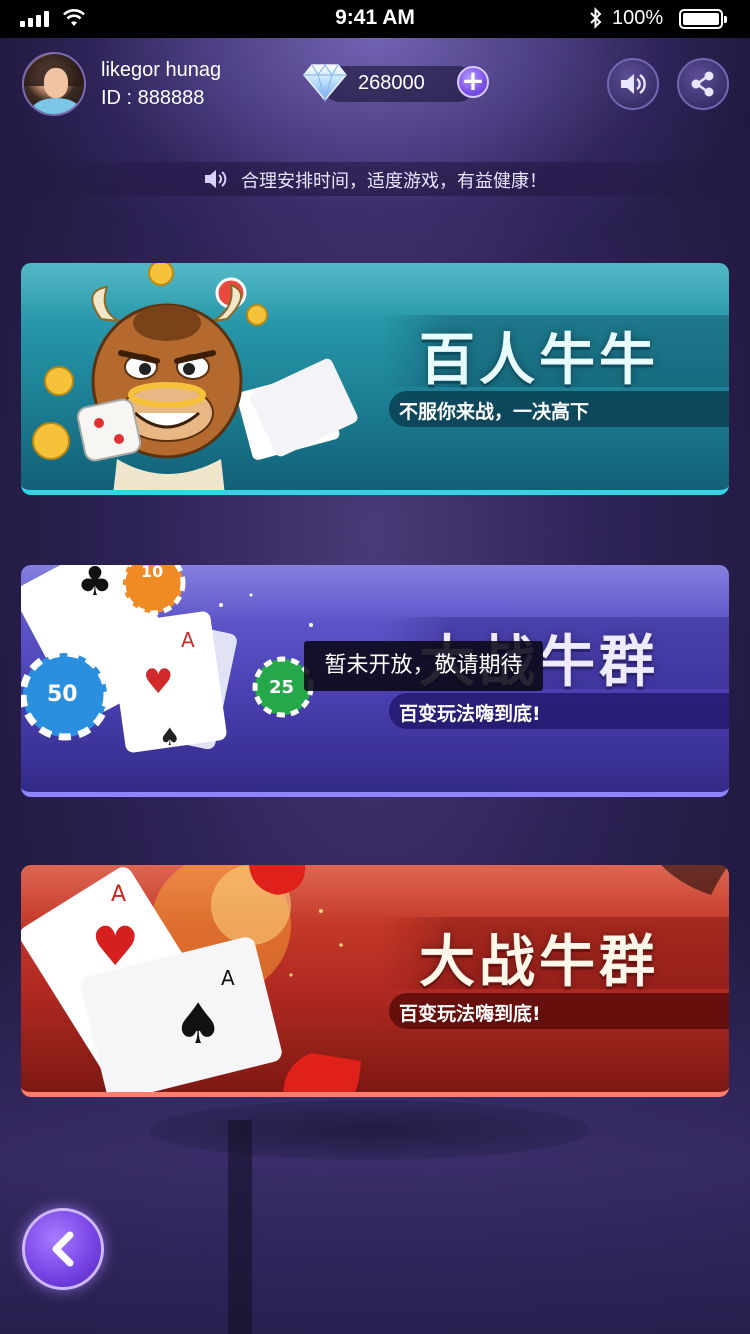 The width and height of the screenshot is (750, 1334). What do you see at coordinates (638, 18) in the screenshot?
I see `battery-percentage: 100%` at bounding box center [638, 18].